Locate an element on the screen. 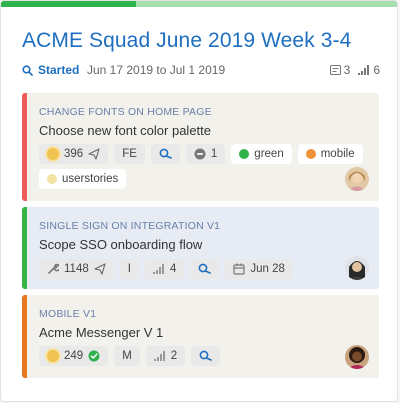  label-chip: userstories is located at coordinates (83, 179).